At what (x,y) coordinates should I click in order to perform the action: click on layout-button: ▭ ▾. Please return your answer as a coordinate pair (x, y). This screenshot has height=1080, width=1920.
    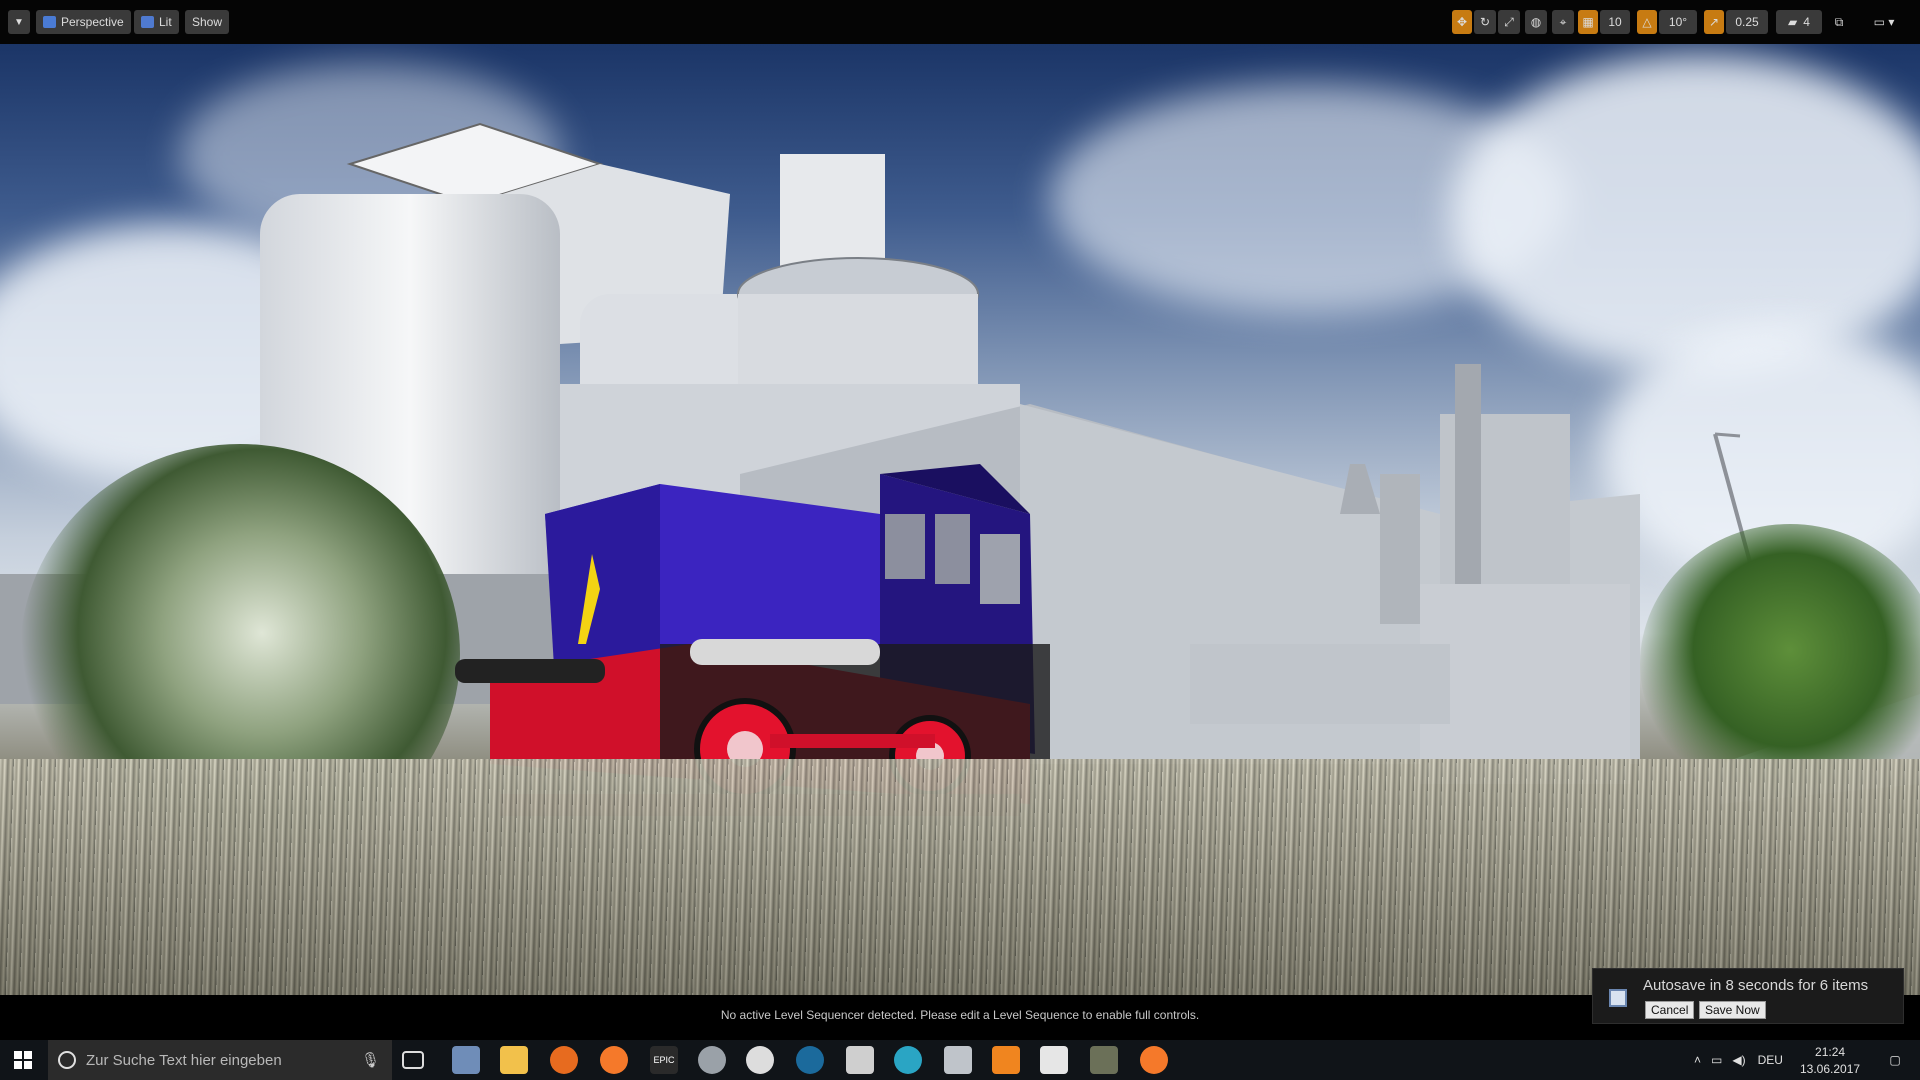
    Looking at the image, I should click on (1884, 22).